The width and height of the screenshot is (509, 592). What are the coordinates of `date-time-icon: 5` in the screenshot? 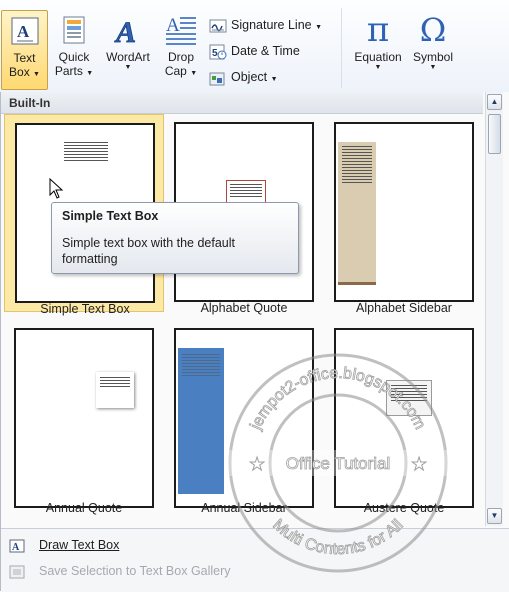 It's located at (218, 52).